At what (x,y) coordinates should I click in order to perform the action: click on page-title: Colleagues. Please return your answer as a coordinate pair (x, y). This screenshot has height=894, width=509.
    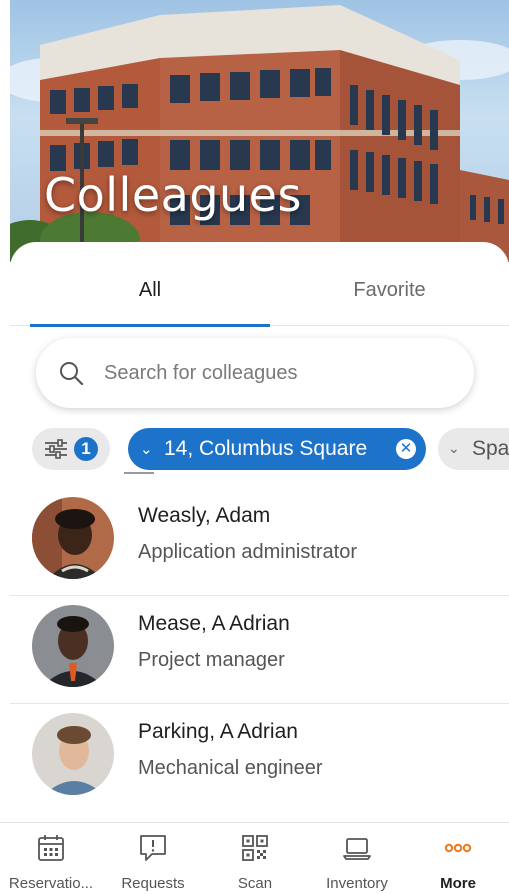
    Looking at the image, I should click on (173, 195).